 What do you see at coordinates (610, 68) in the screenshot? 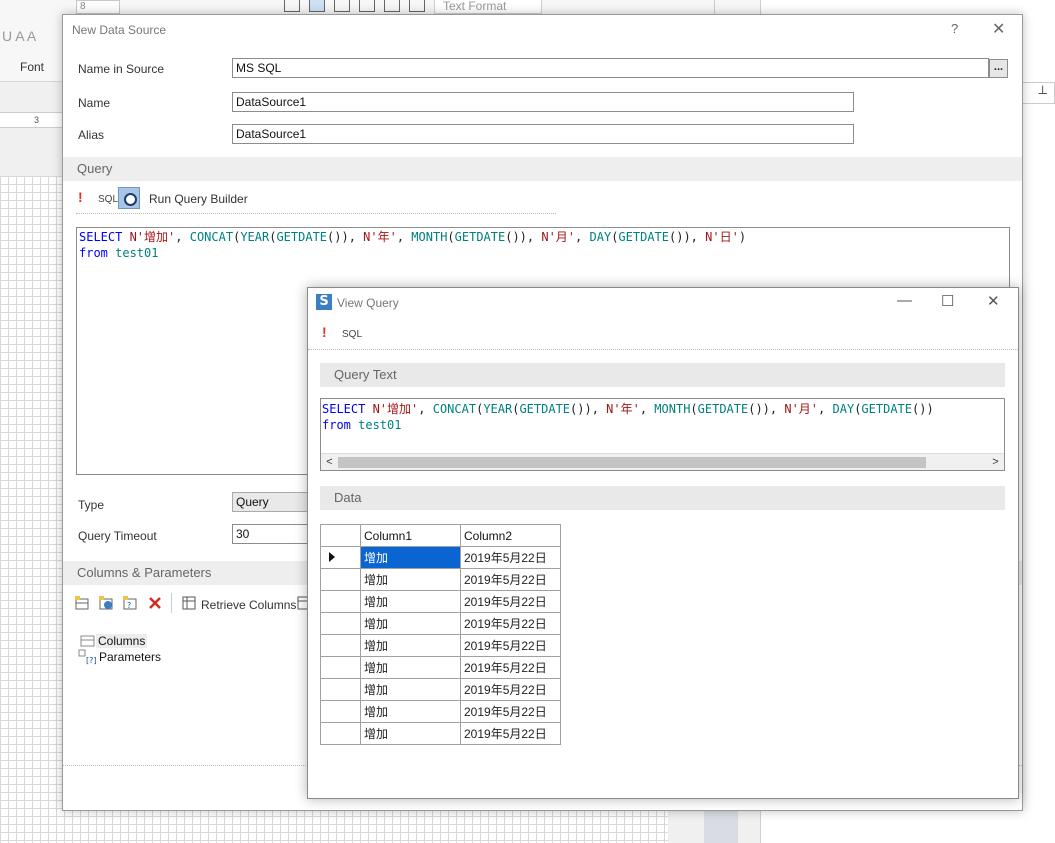
I see `name-in-source-field: MS SQL` at bounding box center [610, 68].